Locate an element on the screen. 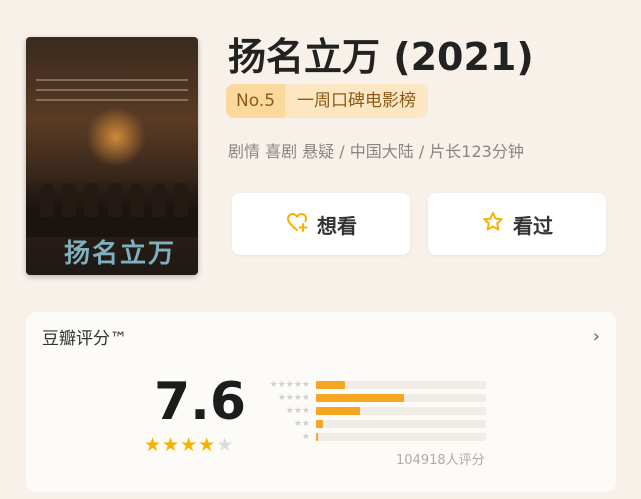  distribution-row: ★★★★★ is located at coordinates (370, 384).